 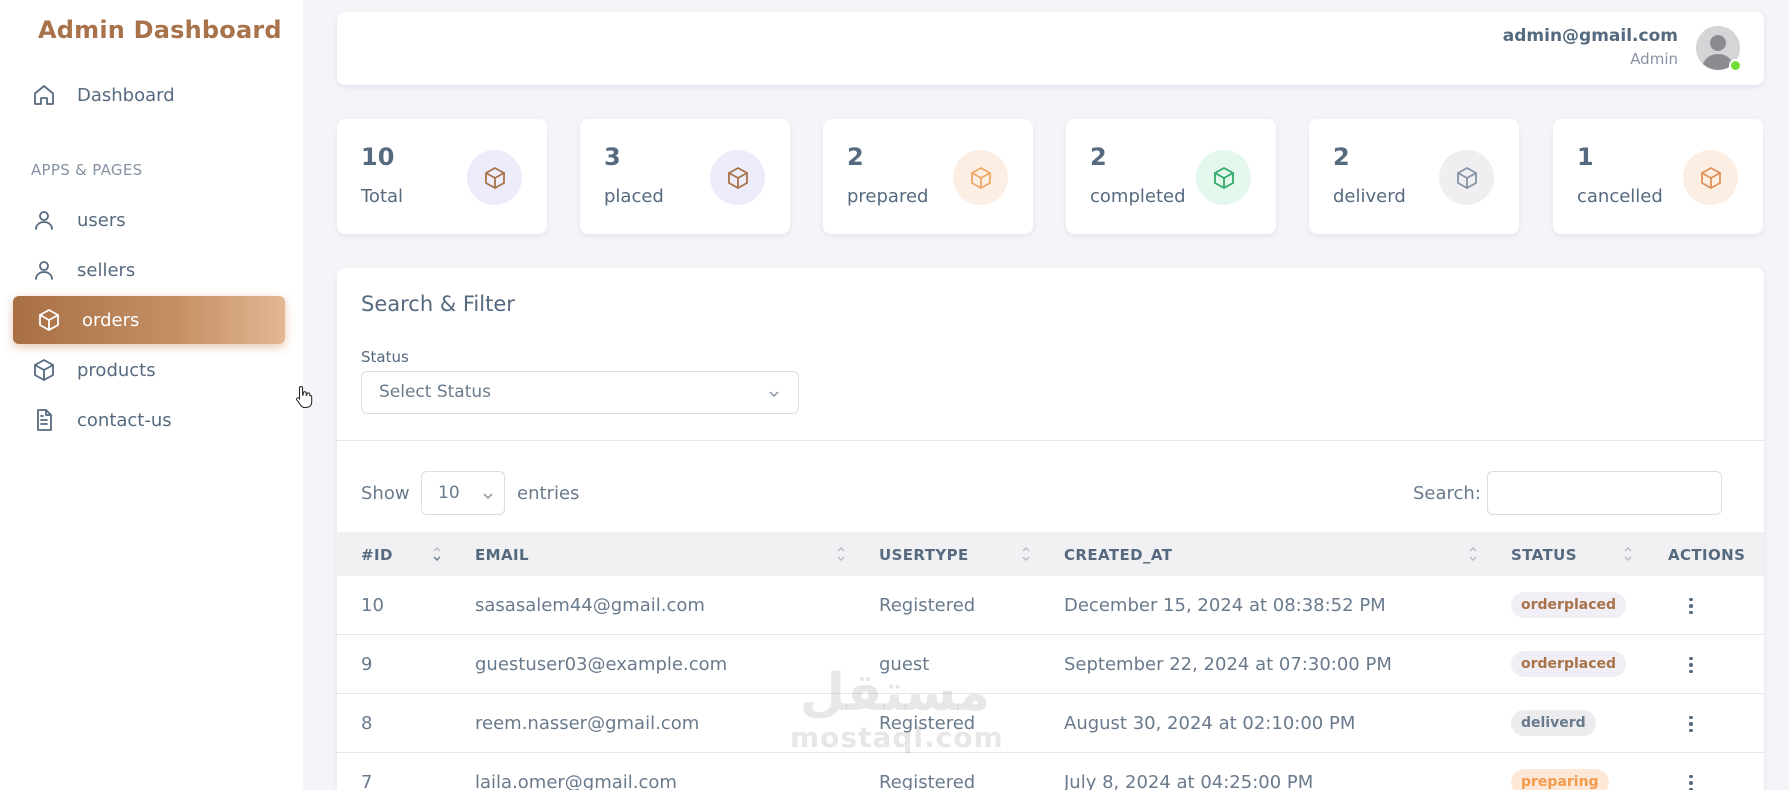 What do you see at coordinates (44, 420) in the screenshot?
I see `document-icon` at bounding box center [44, 420].